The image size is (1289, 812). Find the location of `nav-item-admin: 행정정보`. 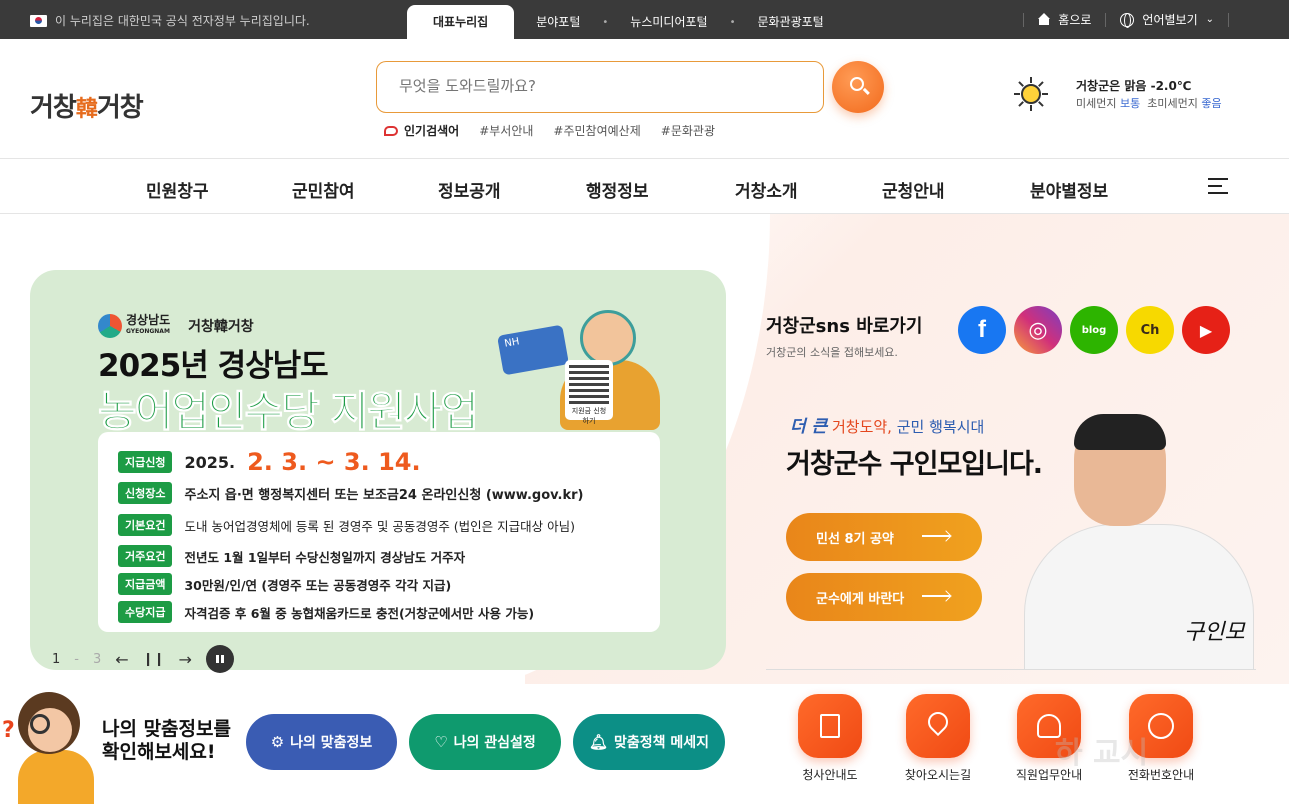

nav-item-admin: 행정정보 is located at coordinates (617, 189).